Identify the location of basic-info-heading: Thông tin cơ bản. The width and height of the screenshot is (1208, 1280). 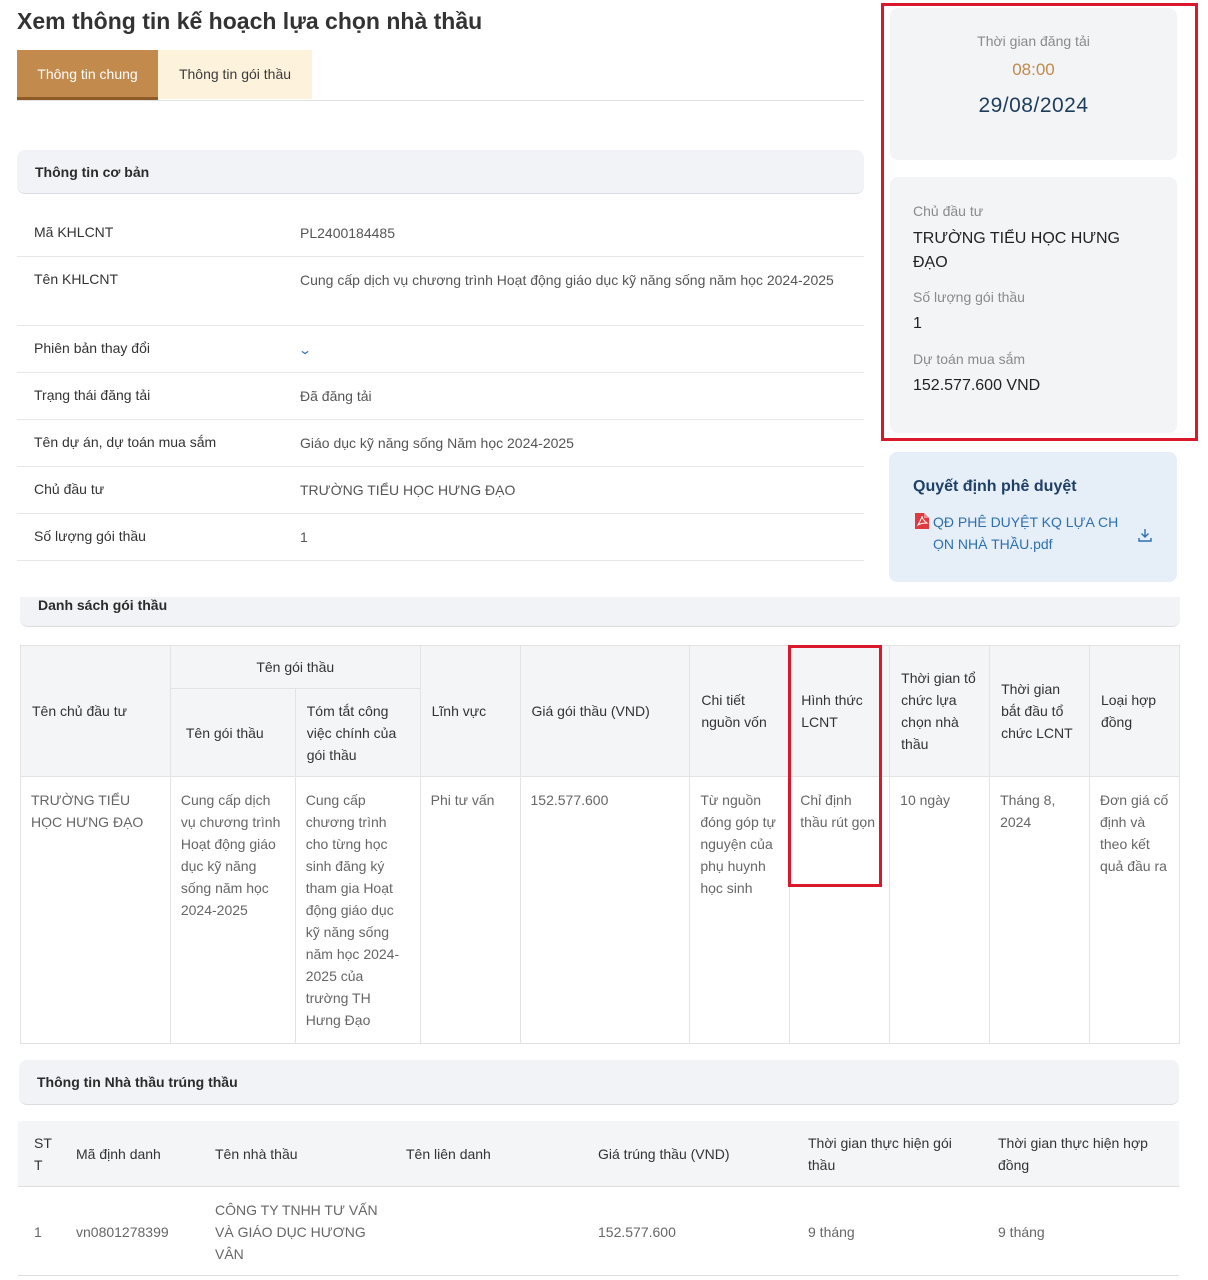
(440, 172).